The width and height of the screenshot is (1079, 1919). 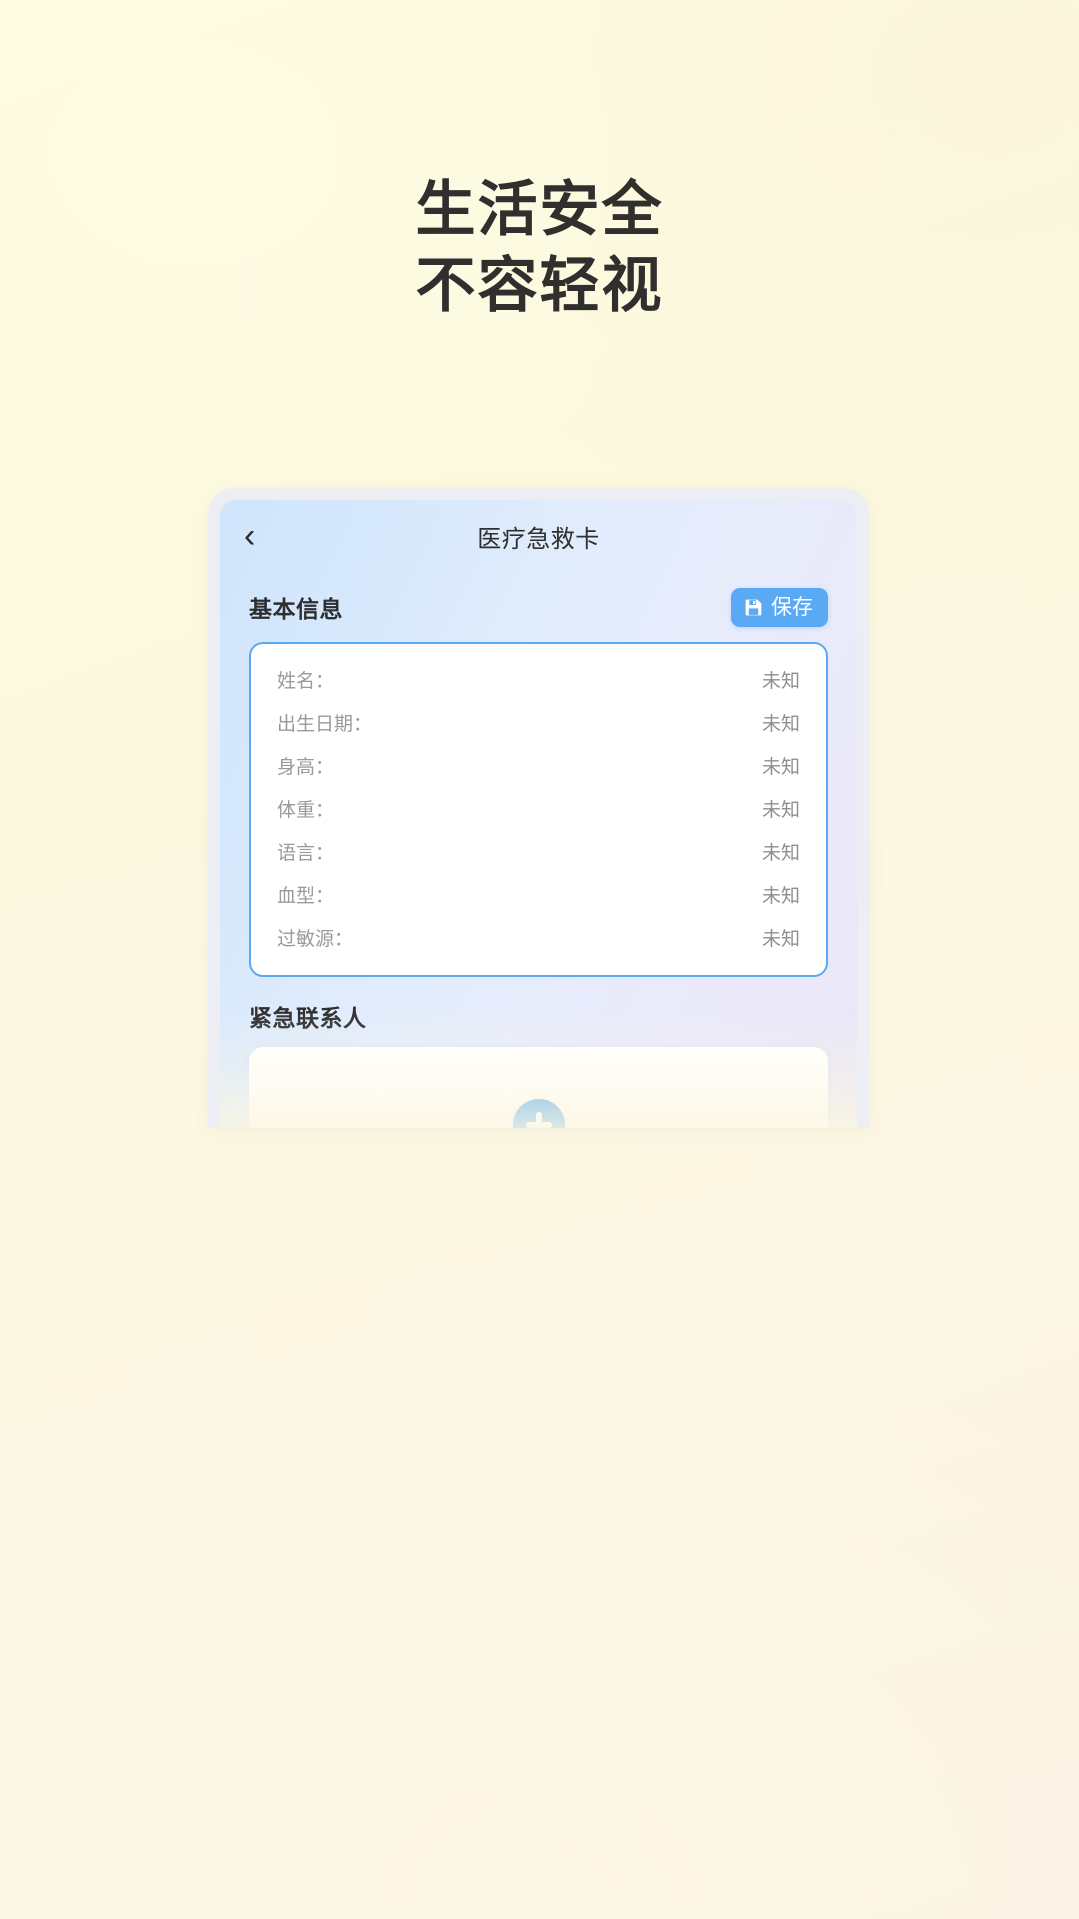 I want to click on row-label: 体重：, so click(x=306, y=810).